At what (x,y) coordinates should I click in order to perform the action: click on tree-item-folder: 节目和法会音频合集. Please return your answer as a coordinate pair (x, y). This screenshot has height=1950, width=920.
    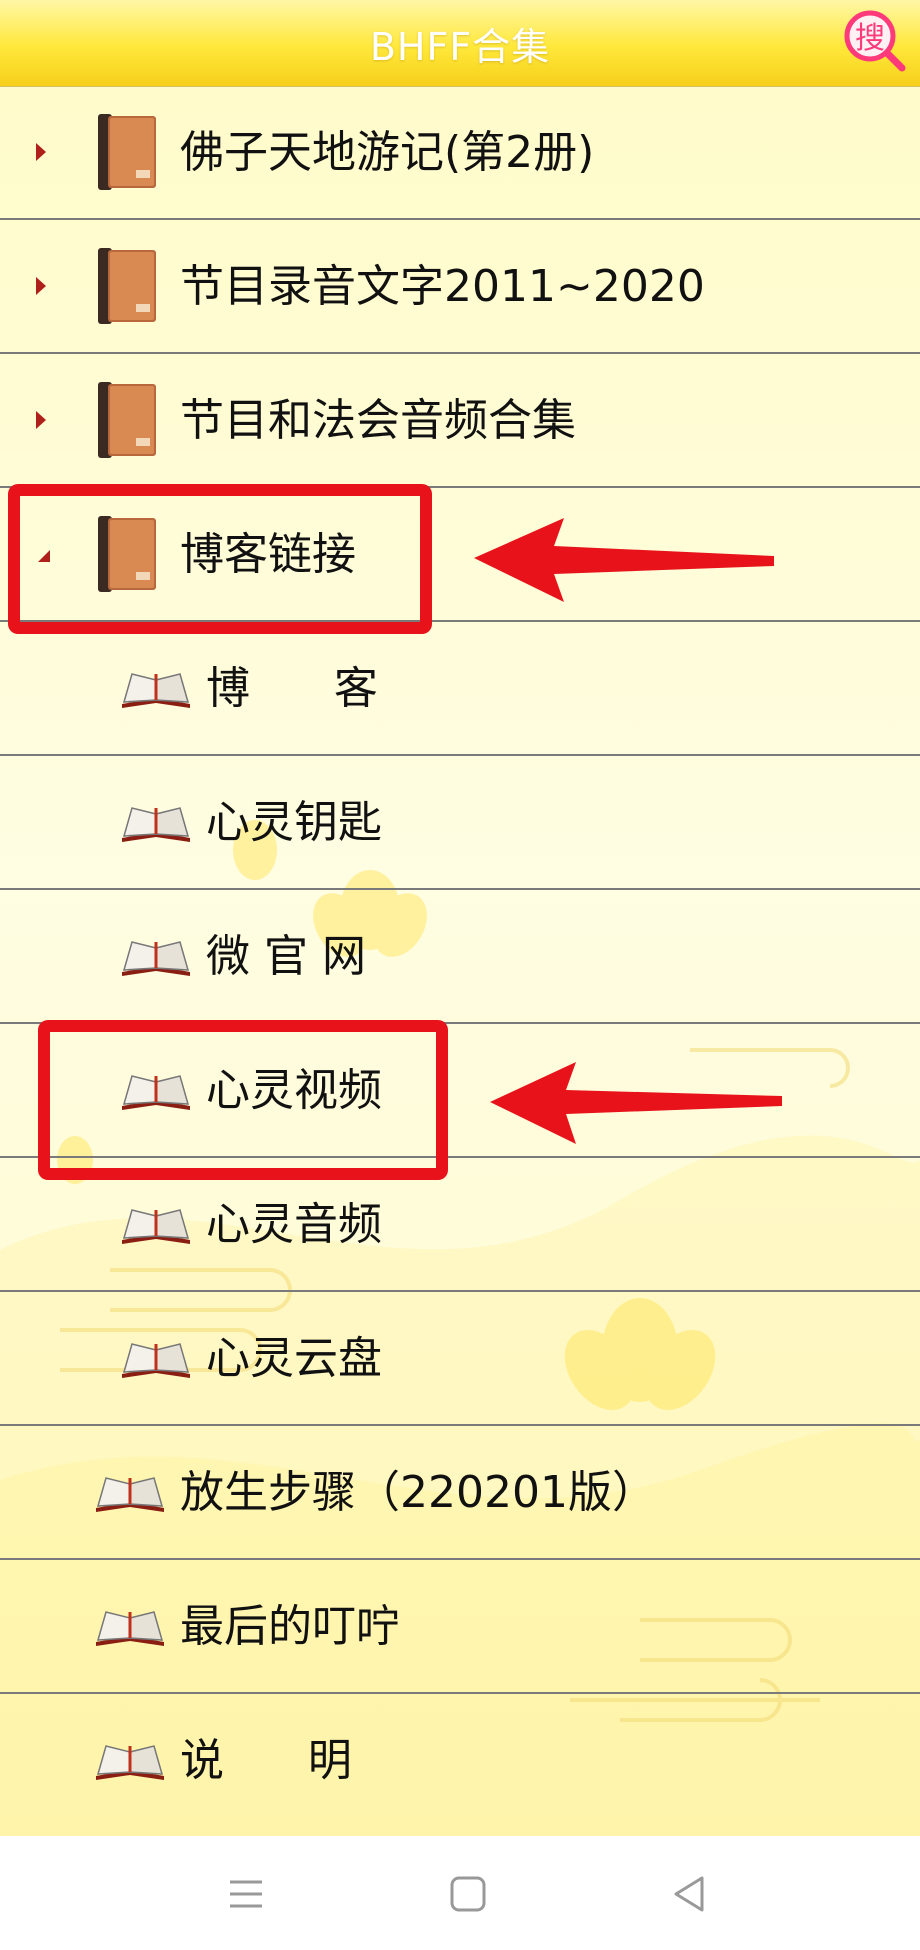
    Looking at the image, I should click on (460, 421).